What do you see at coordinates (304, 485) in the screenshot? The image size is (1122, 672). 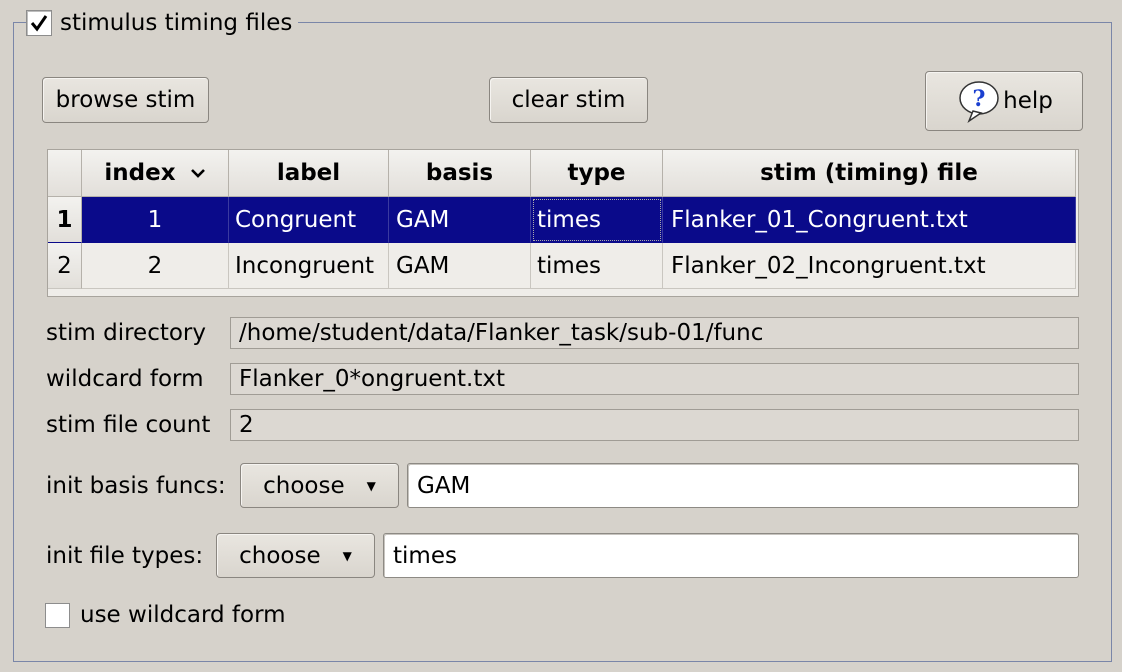 I see `basis-choose-label: choose` at bounding box center [304, 485].